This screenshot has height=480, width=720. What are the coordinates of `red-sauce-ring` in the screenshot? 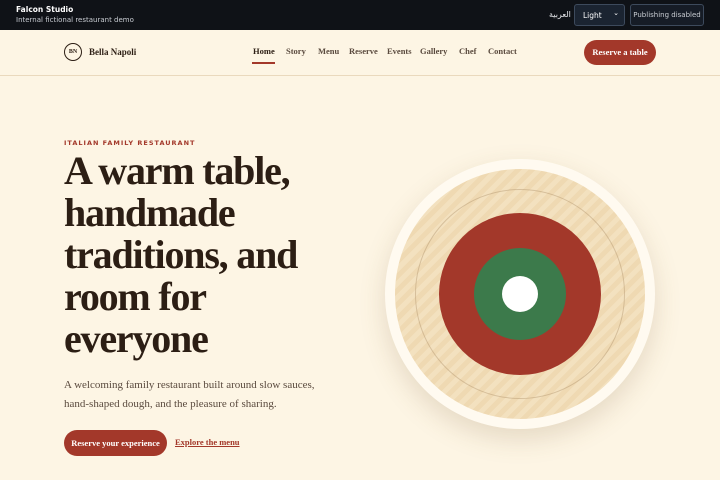 It's located at (520, 294).